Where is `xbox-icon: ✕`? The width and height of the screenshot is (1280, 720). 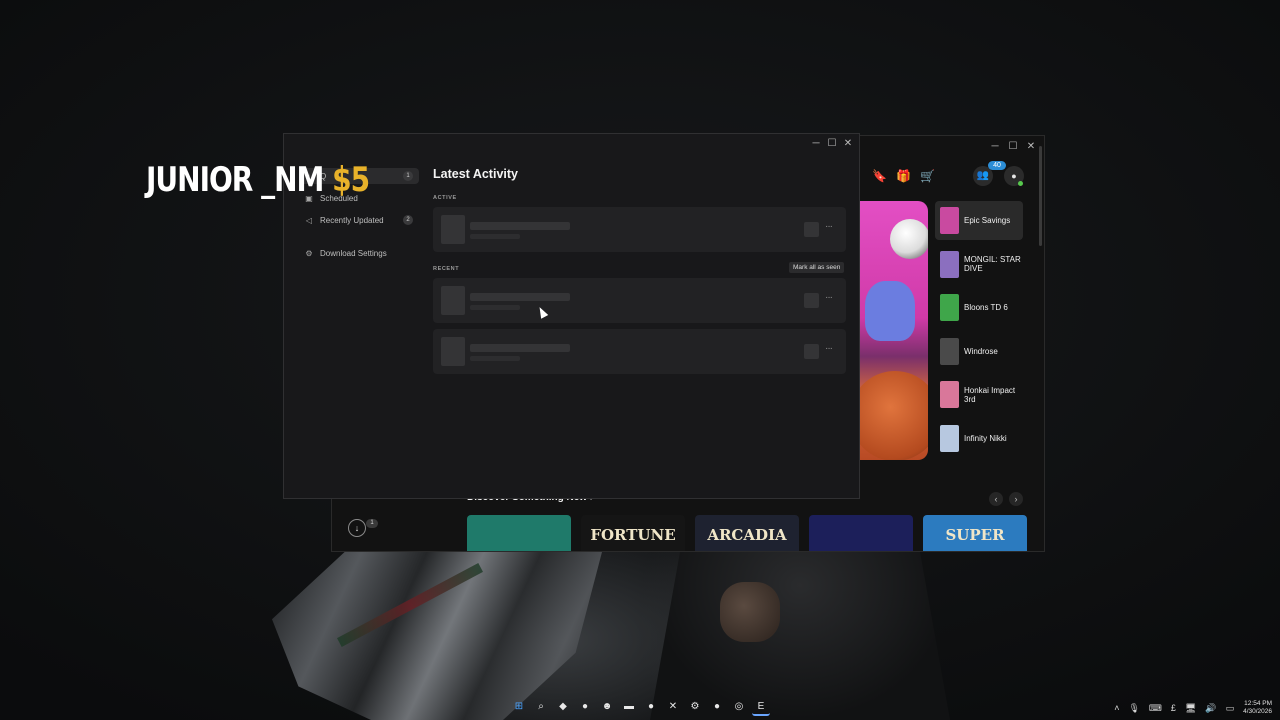 xbox-icon: ✕ is located at coordinates (673, 707).